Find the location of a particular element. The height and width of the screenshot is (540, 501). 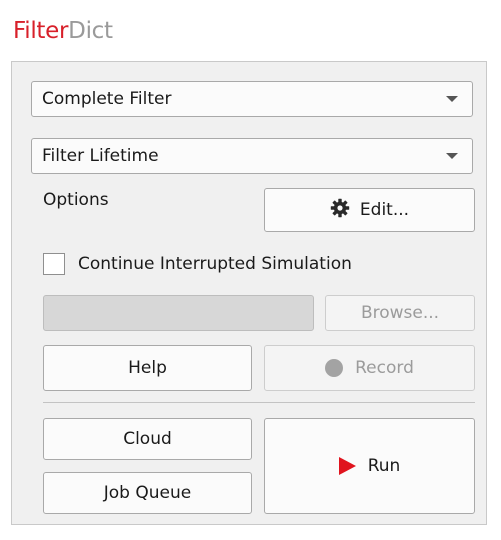

lifetime-select-value: Filter Lifetime is located at coordinates (100, 156).